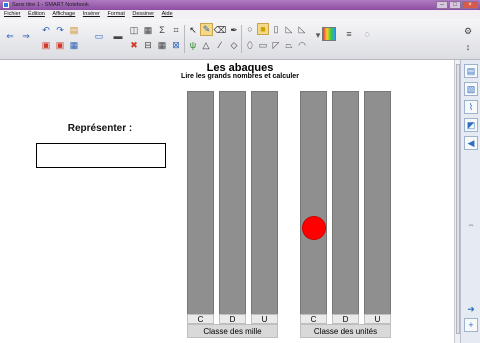  I want to click on column-label-units-u: U, so click(377, 319).